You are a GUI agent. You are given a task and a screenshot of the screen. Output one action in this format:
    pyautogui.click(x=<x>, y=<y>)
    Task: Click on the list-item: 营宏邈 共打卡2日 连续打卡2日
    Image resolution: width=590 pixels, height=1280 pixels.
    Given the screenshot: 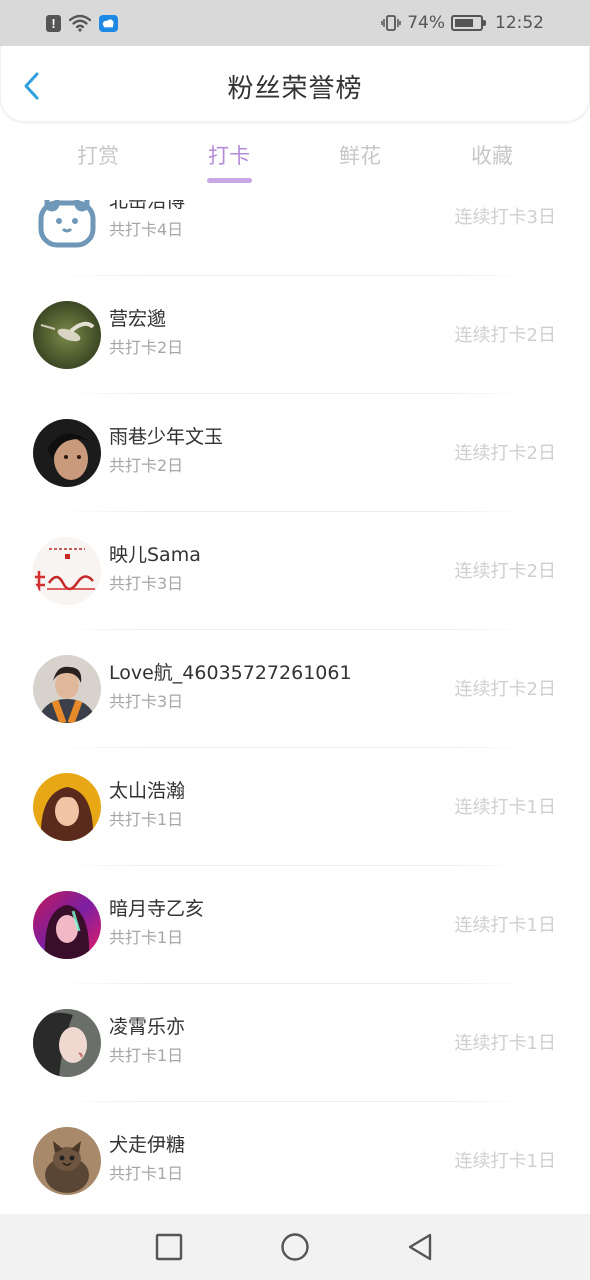 What is the action you would take?
    pyautogui.click(x=295, y=335)
    